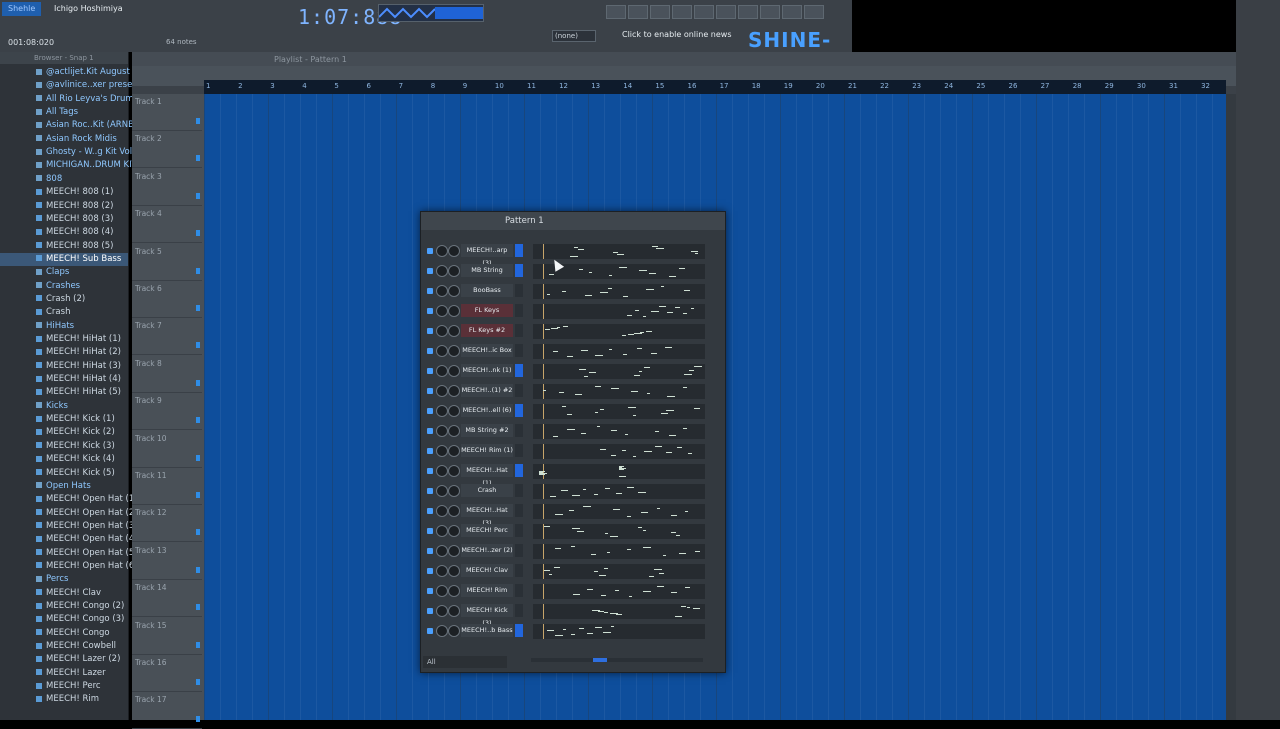 The height and width of the screenshot is (729, 1280). What do you see at coordinates (64, 192) in the screenshot?
I see `browser-item: MEECH! 808 (1)` at bounding box center [64, 192].